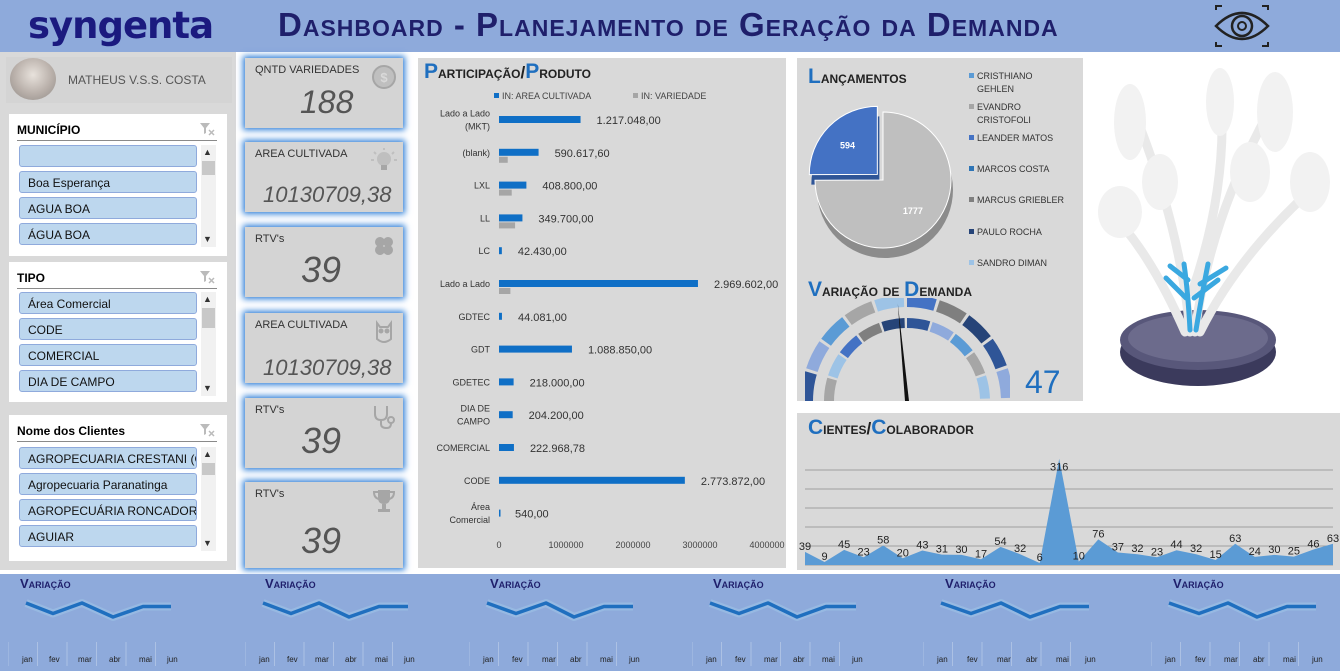 Image resolution: width=1340 pixels, height=671 pixels. What do you see at coordinates (1242, 26) in the screenshot?
I see `eye-icon` at bounding box center [1242, 26].